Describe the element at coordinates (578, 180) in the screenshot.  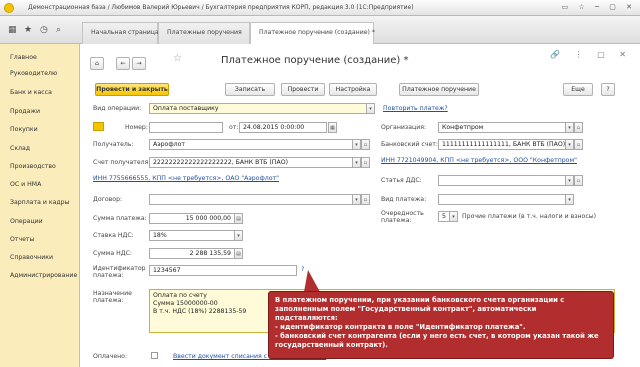
I see `dds-open-icon: ▫` at that location.